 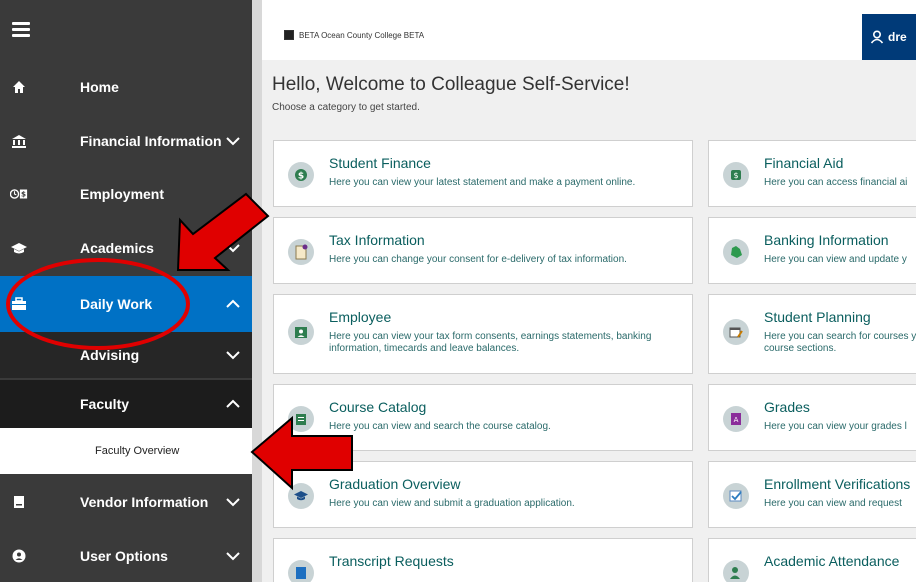 I want to click on red-arrow-down-left, so click(x=223, y=231).